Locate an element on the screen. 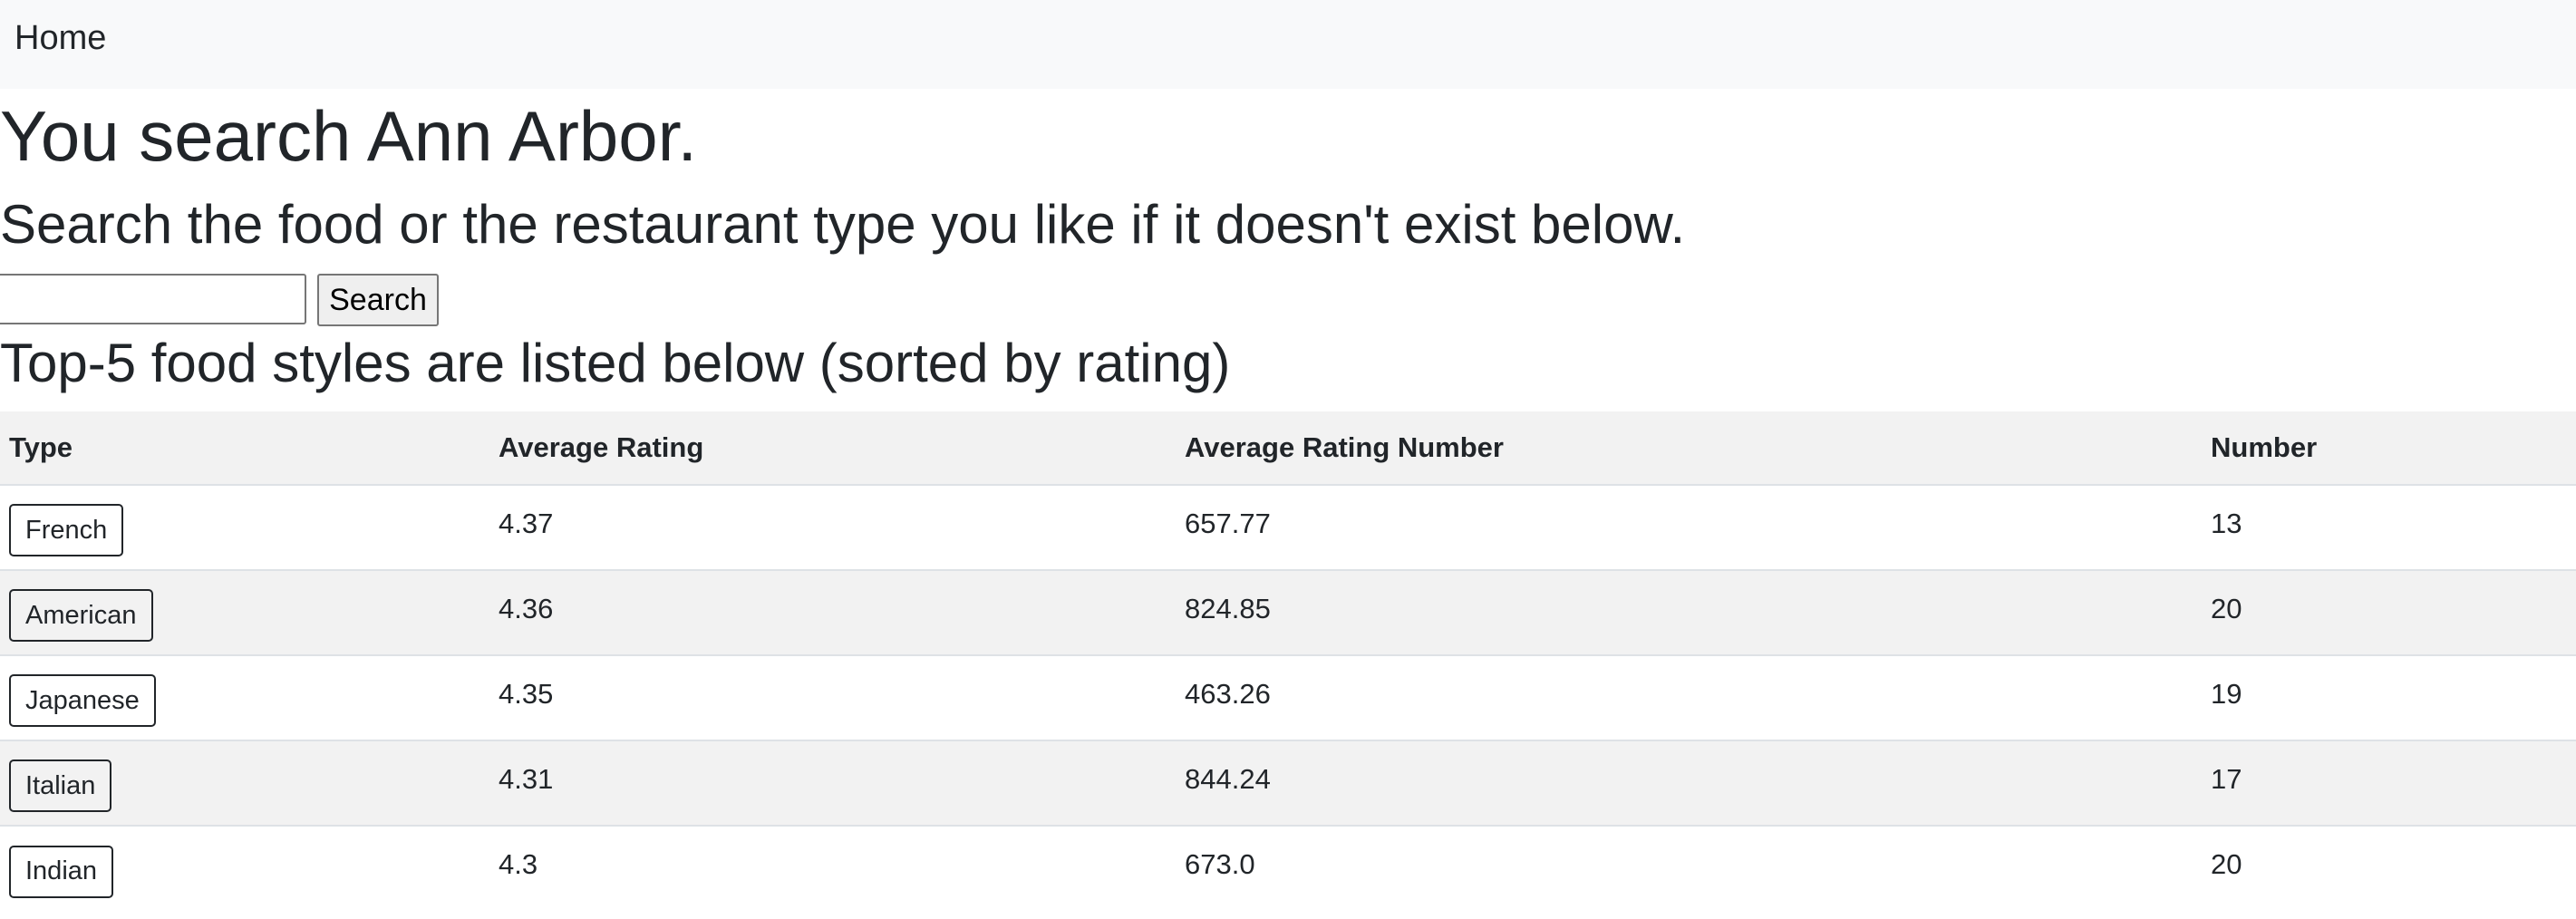 The image size is (2576, 919). nav-home-link: Home is located at coordinates (60, 38).